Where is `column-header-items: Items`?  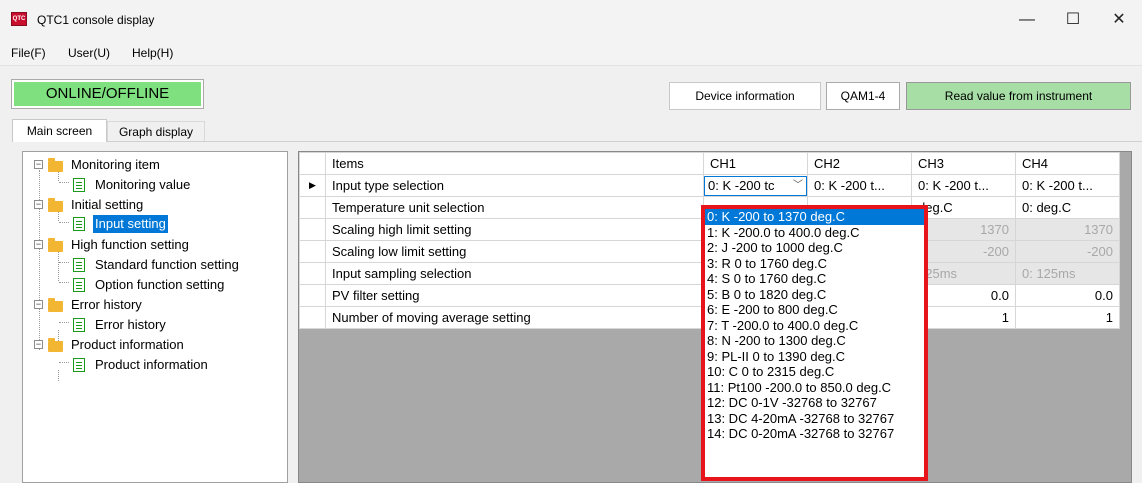 column-header-items: Items is located at coordinates (514, 163).